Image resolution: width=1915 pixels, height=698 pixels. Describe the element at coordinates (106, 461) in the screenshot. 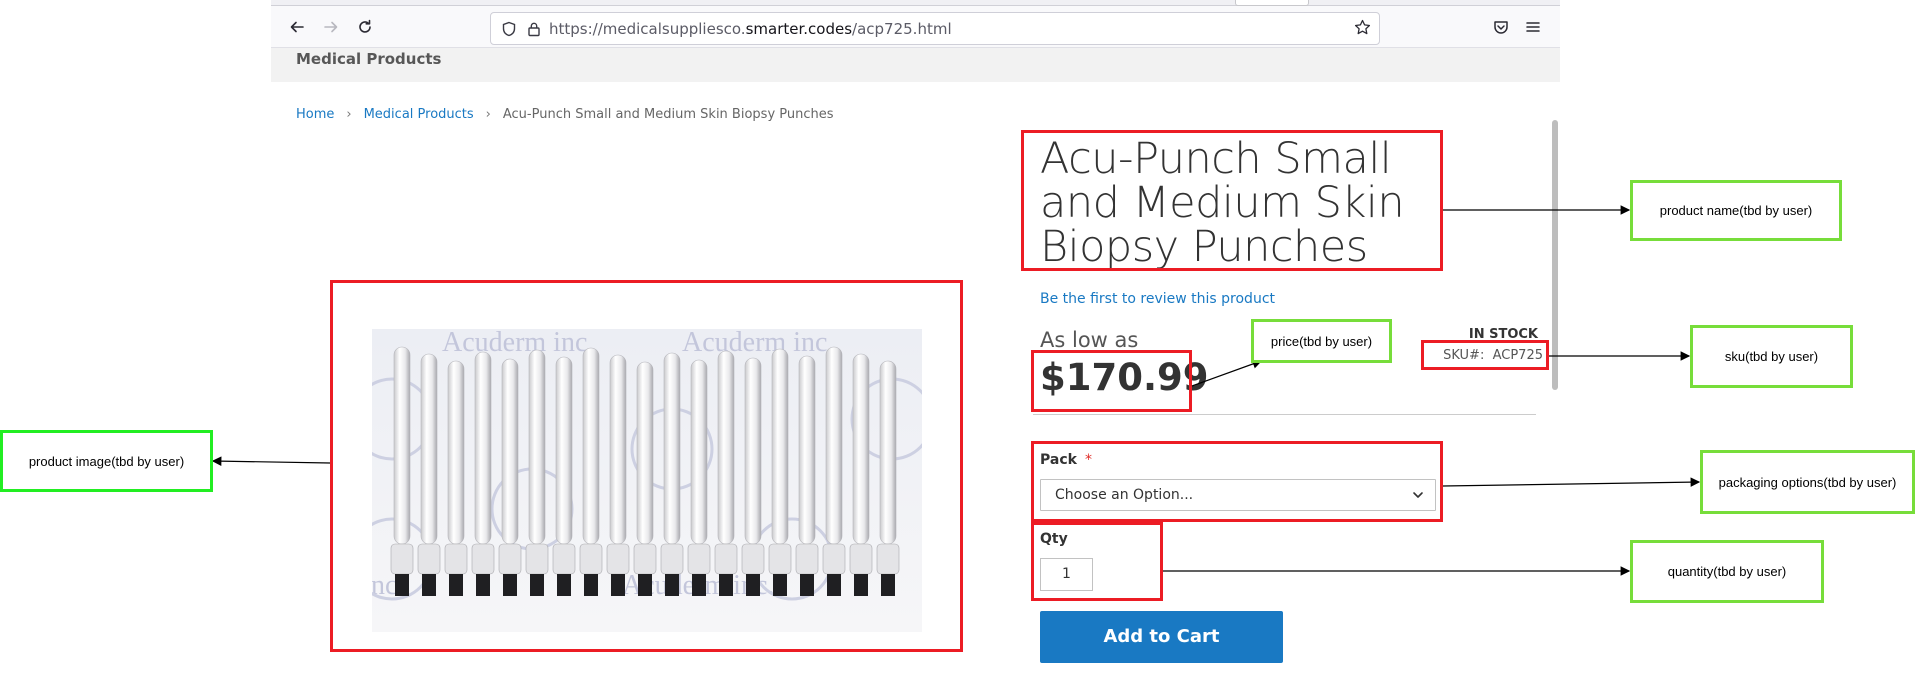

I see `annotation-product-image: product image(tbd by user)` at that location.